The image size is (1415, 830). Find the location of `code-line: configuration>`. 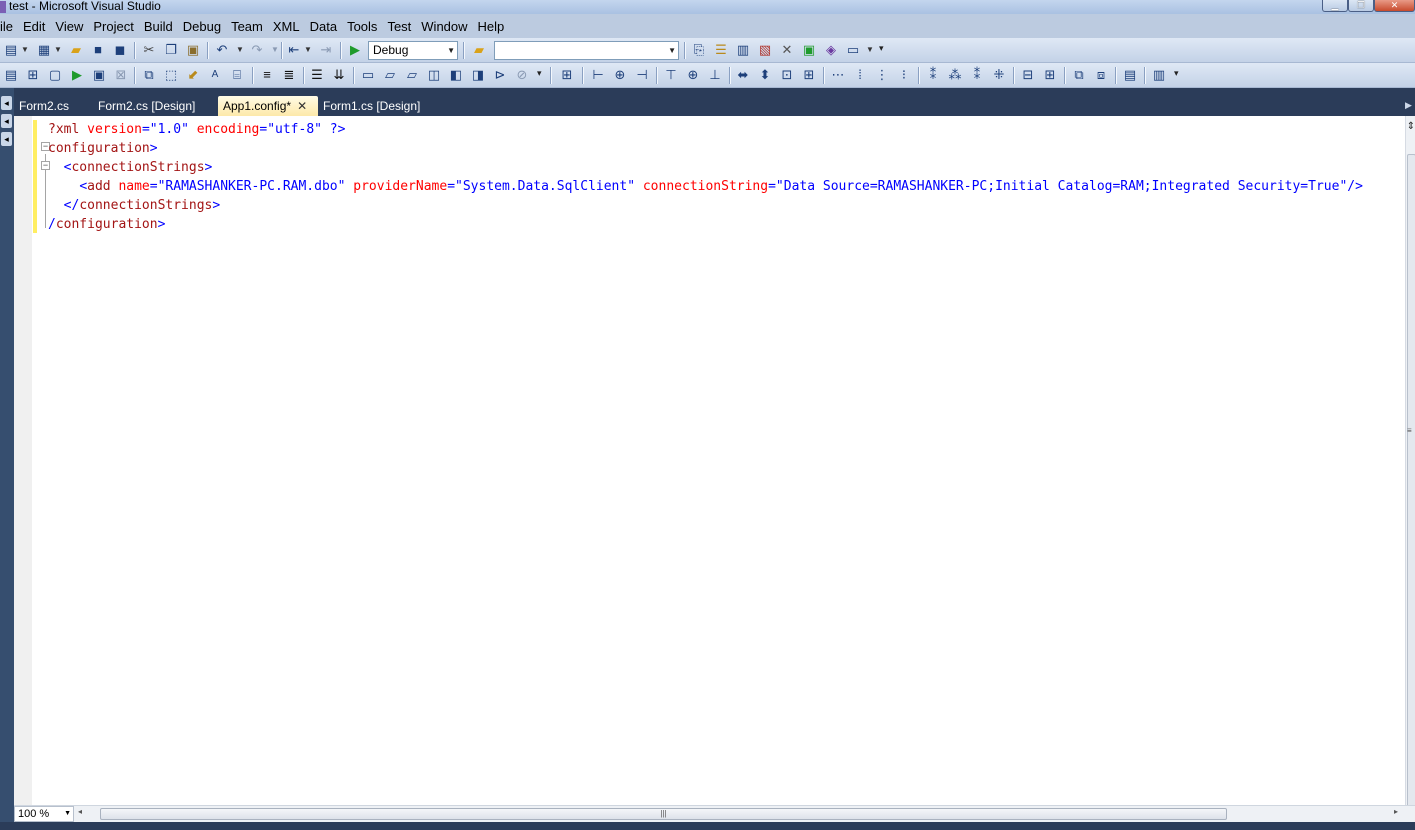

code-line: configuration> is located at coordinates (705, 148).